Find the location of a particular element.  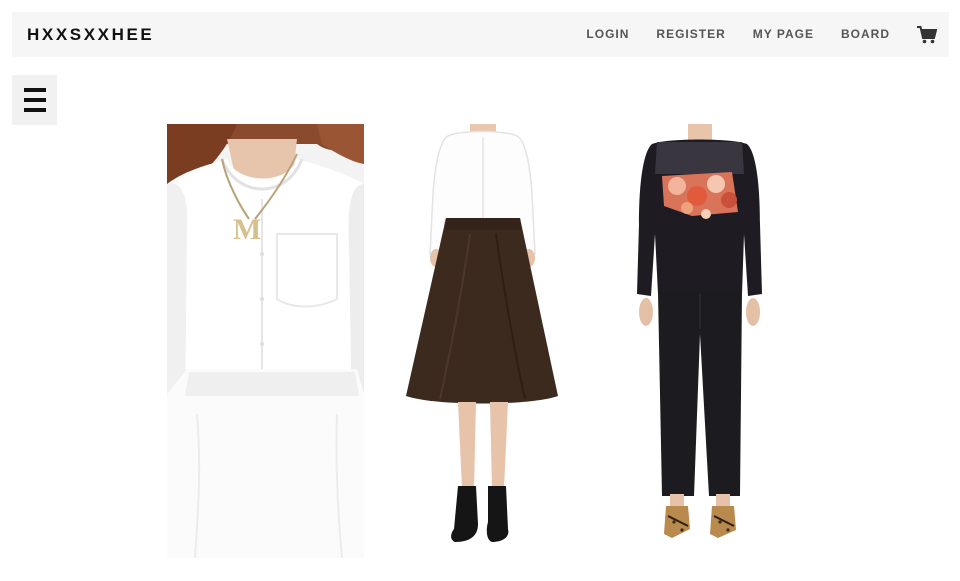

product-image-black-floral-sweatshirt is located at coordinates (699, 333).